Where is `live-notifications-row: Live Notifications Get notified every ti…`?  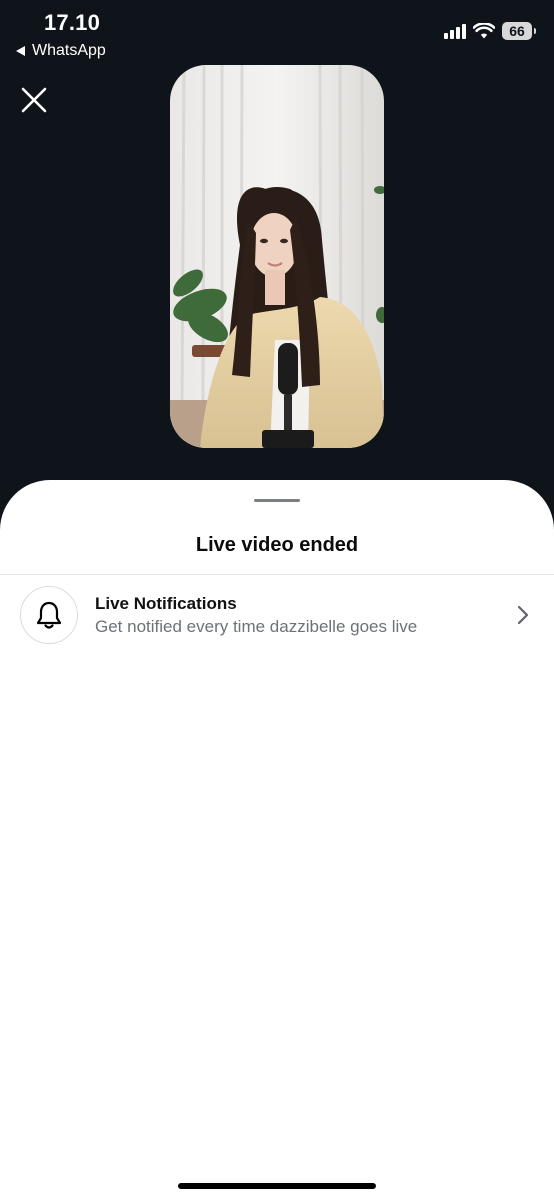
live-notifications-row: Live Notifications Get notified every ti… is located at coordinates (277, 616).